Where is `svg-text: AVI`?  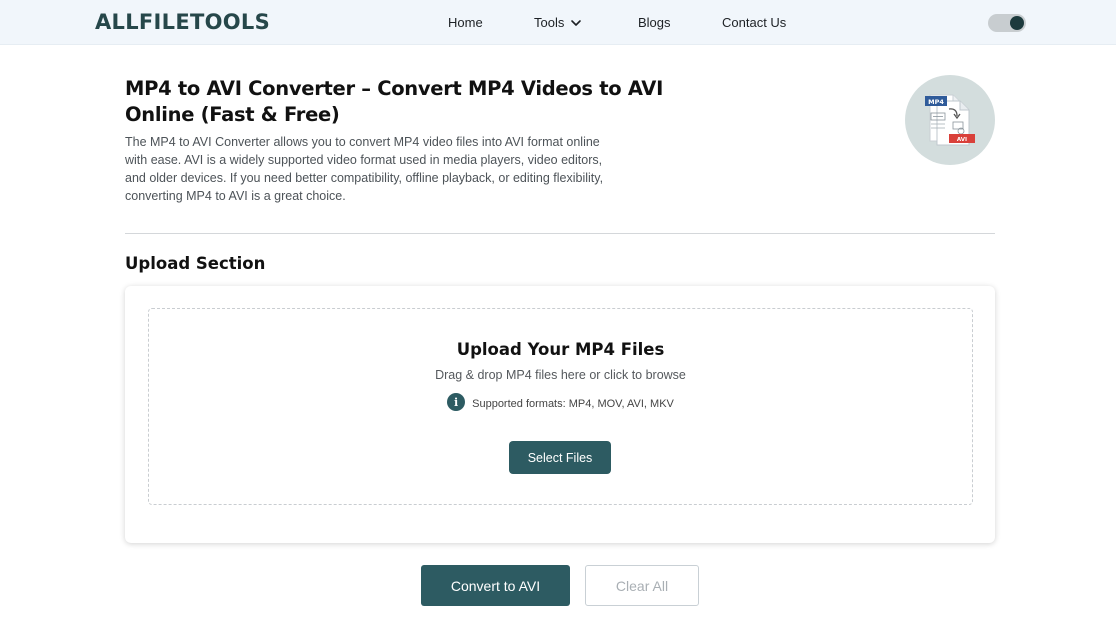 svg-text: AVI is located at coordinates (962, 140).